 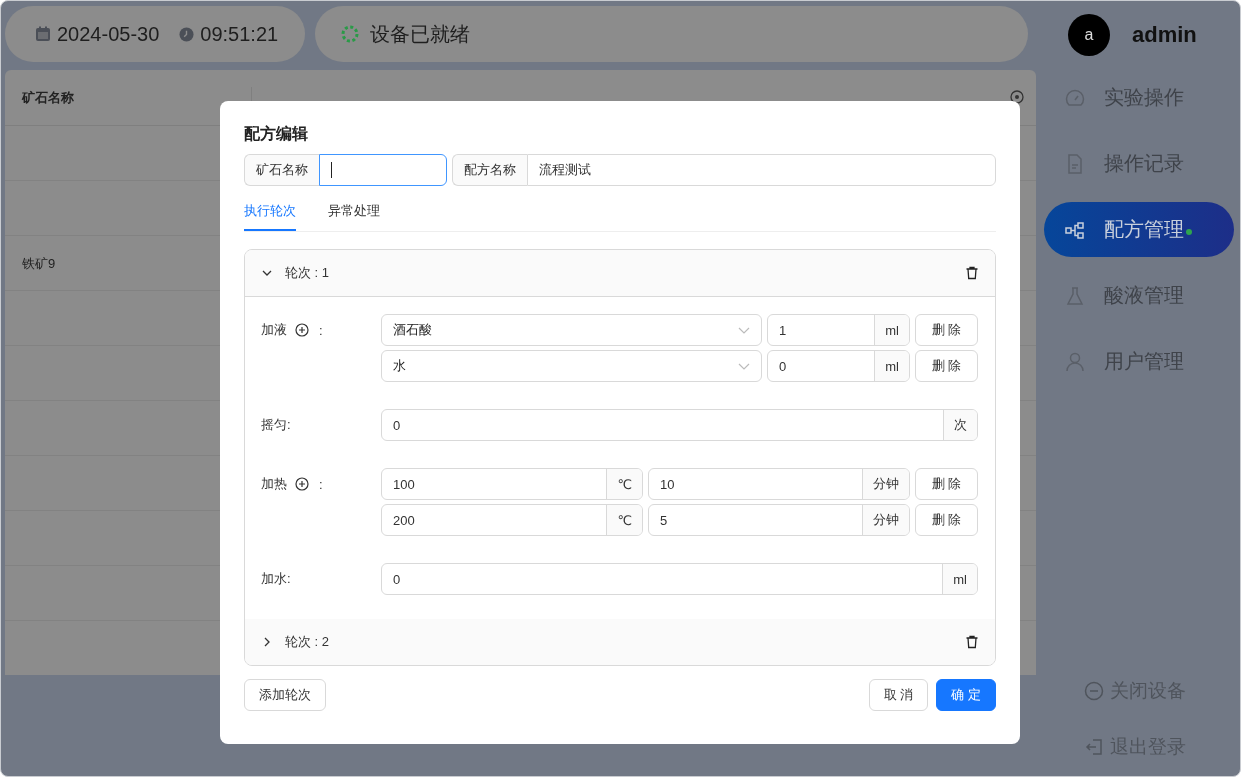 What do you see at coordinates (1089, 35) in the screenshot?
I see `avatar: a` at bounding box center [1089, 35].